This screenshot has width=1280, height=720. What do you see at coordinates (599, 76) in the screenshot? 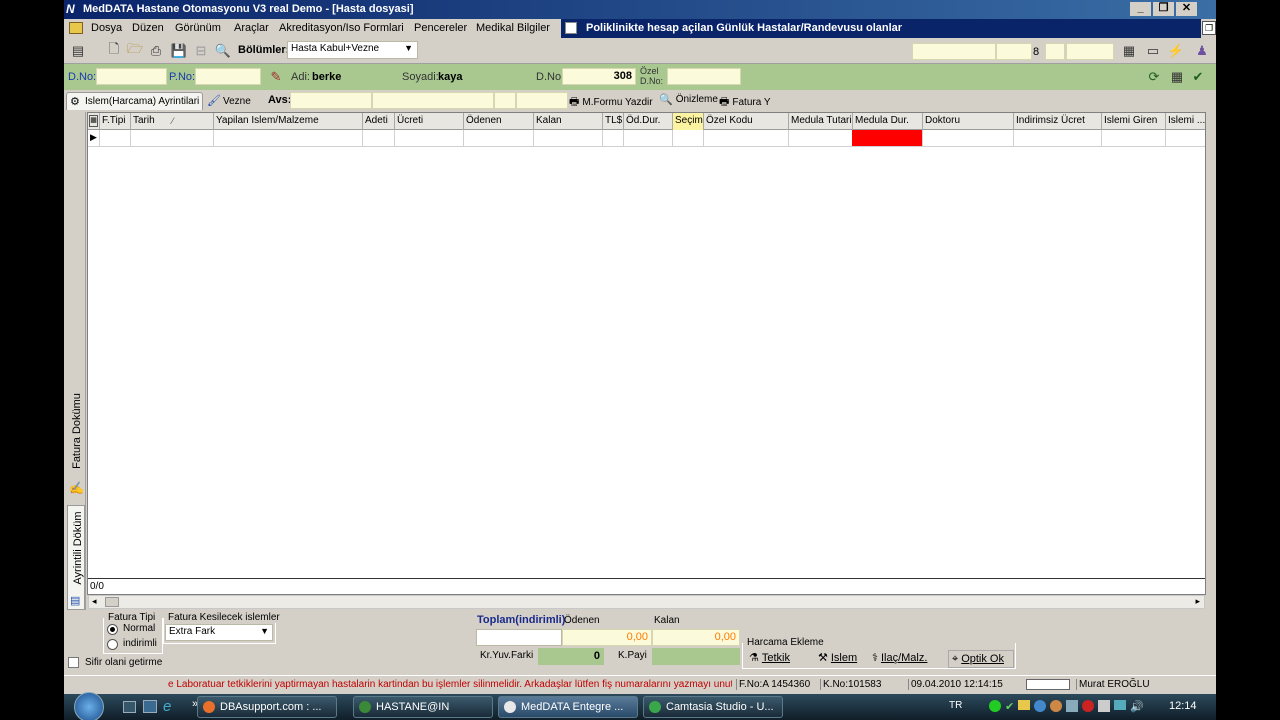
I see `dno2-field: 308` at bounding box center [599, 76].